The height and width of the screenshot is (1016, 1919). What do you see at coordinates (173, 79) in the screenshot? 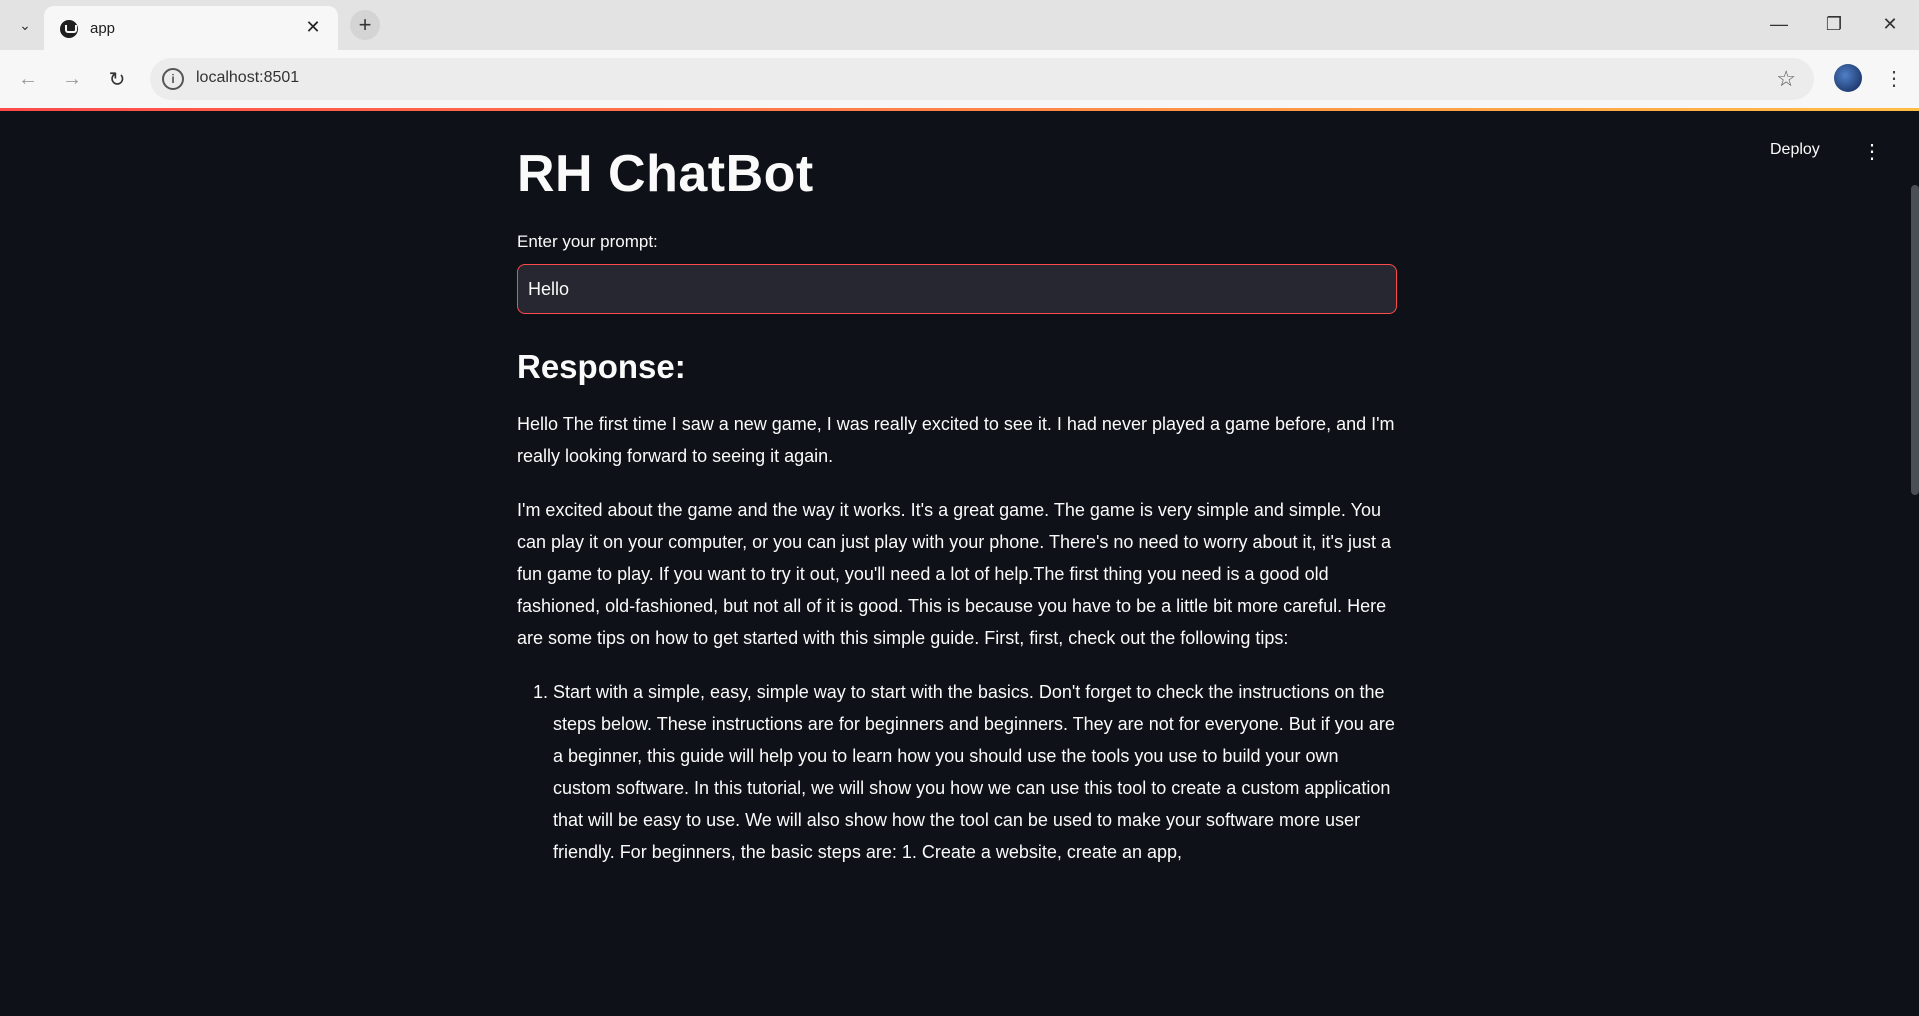
I see `site-info-icon: i` at bounding box center [173, 79].